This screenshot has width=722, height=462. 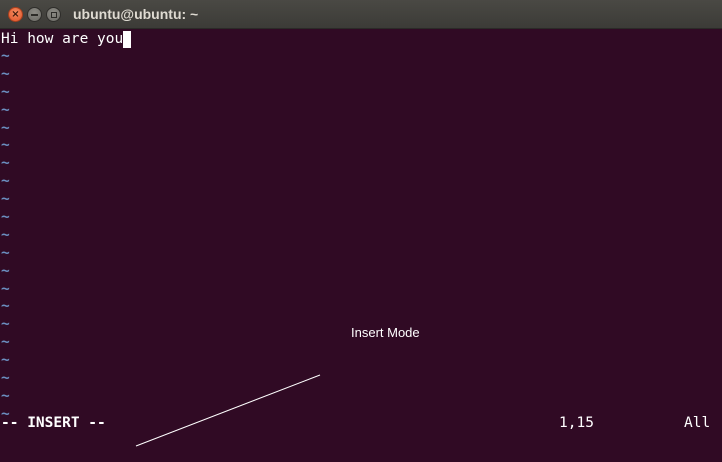 What do you see at coordinates (11, 236) in the screenshot?
I see `empty-line-markers: ~ ~ ~ ~ ~ ~ ~ ~ ~ ~ ~ ~ ~ ~ ~ ~ ~ ~ ~ ~ ~` at bounding box center [11, 236].